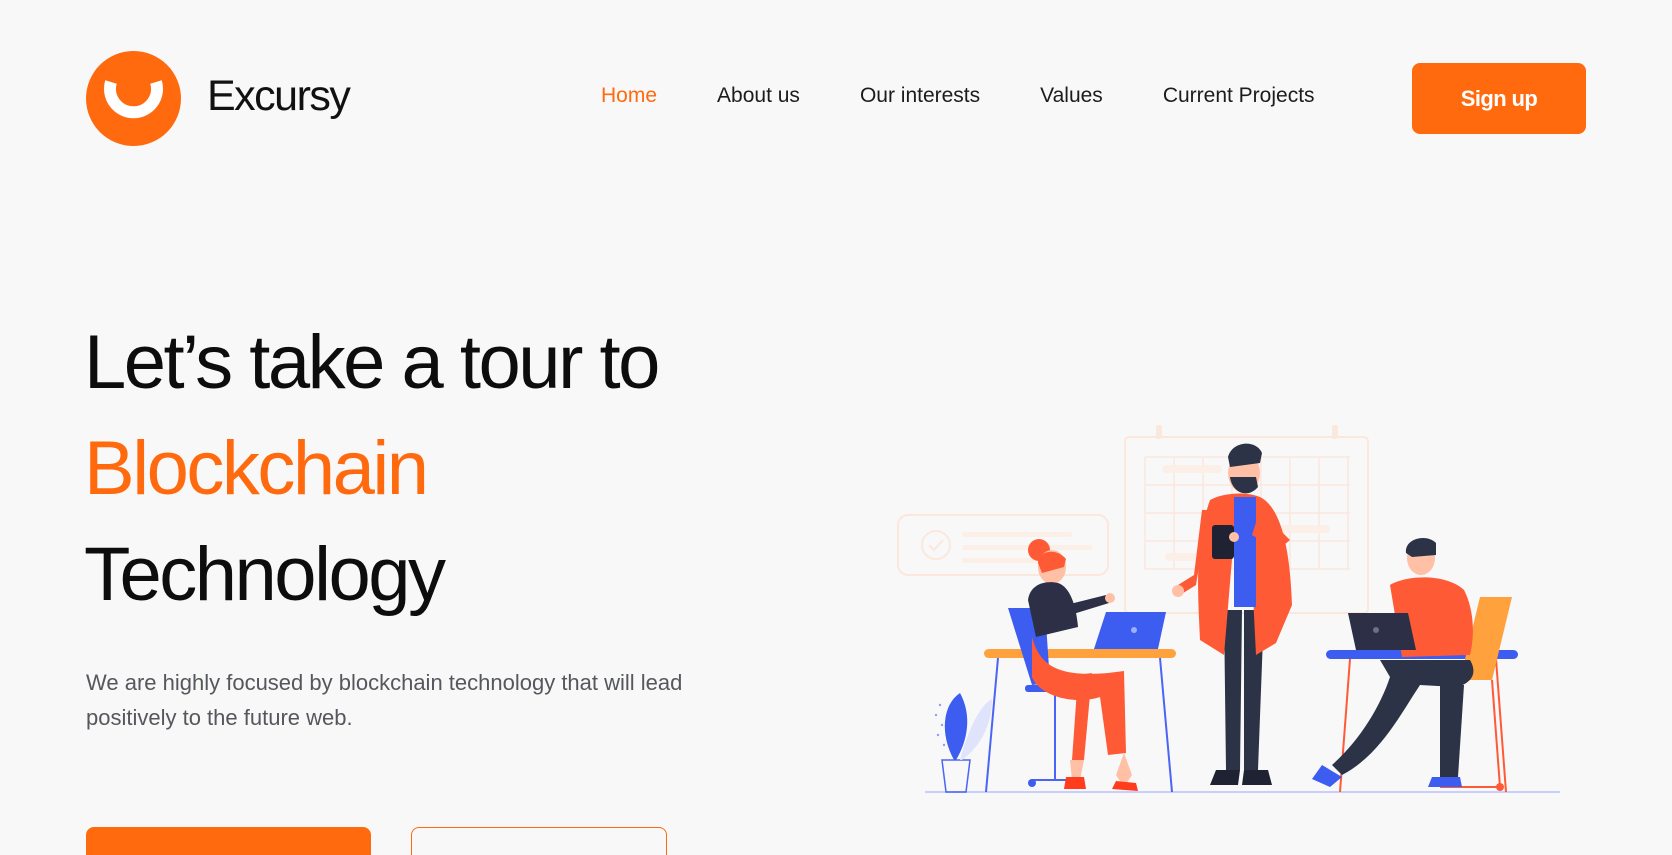  Describe the element at coordinates (629, 96) in the screenshot. I see `nav-item-home: Home` at that location.